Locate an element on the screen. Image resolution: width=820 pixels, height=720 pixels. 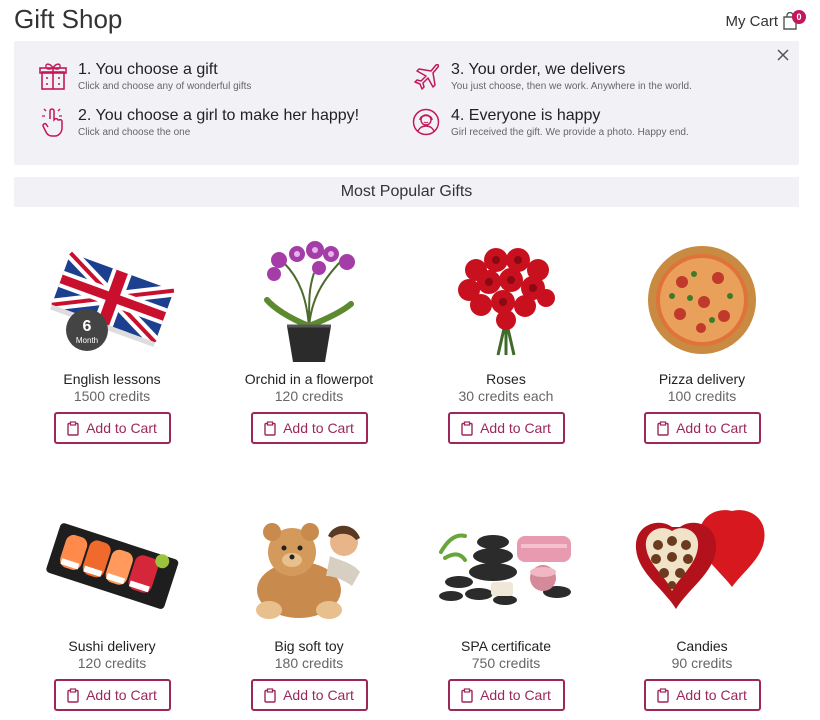
product-image-orchid is located at coordinates (309, 300).